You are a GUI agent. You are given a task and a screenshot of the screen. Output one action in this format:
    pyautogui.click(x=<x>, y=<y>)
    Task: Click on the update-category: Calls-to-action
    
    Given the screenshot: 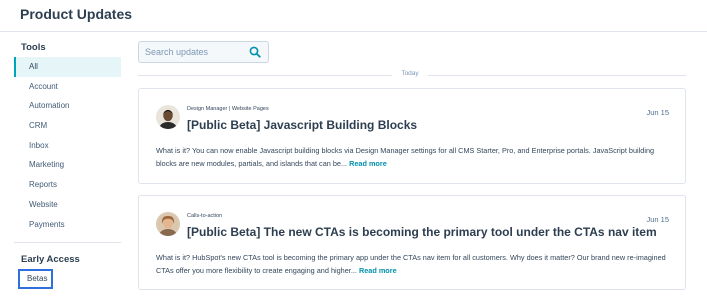 What is the action you would take?
    pyautogui.click(x=205, y=216)
    